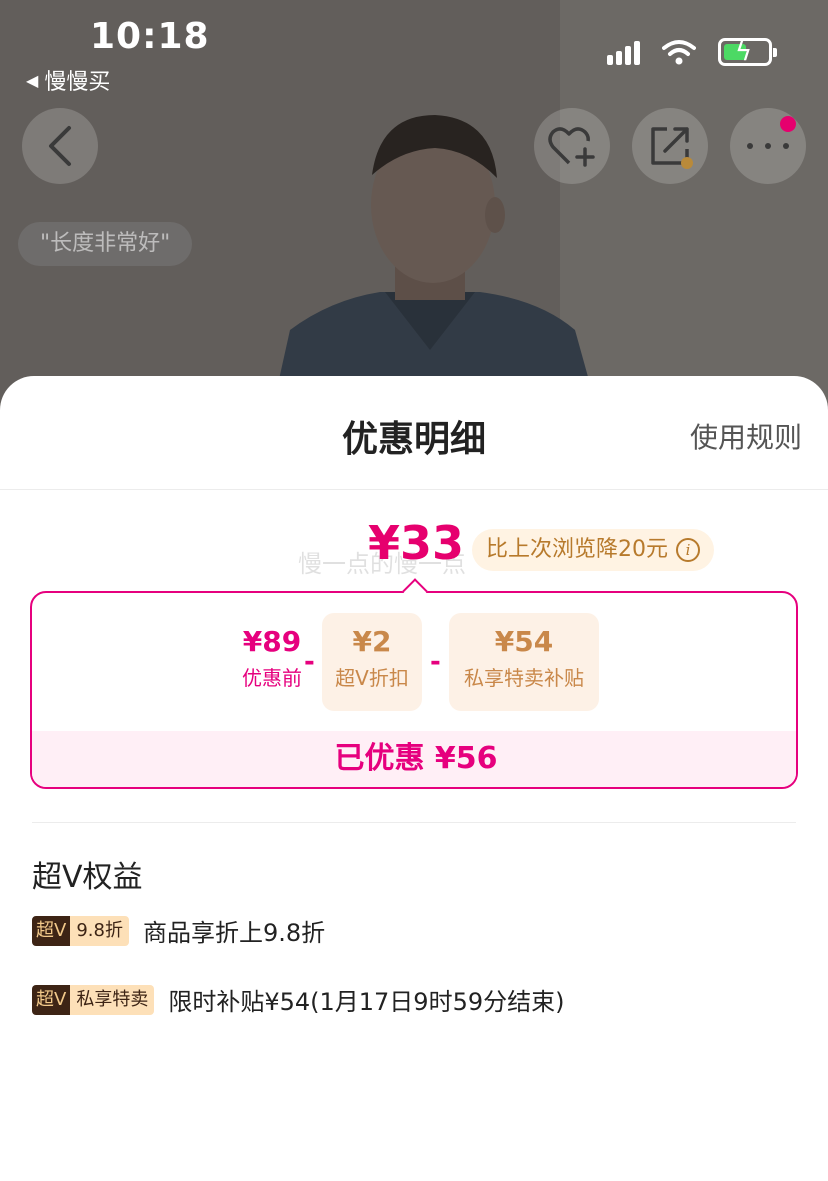 The image size is (828, 1181). What do you see at coordinates (414, 50) in the screenshot?
I see `status-bar: 10:18 ◀ 慢慢买 ϟ` at bounding box center [414, 50].